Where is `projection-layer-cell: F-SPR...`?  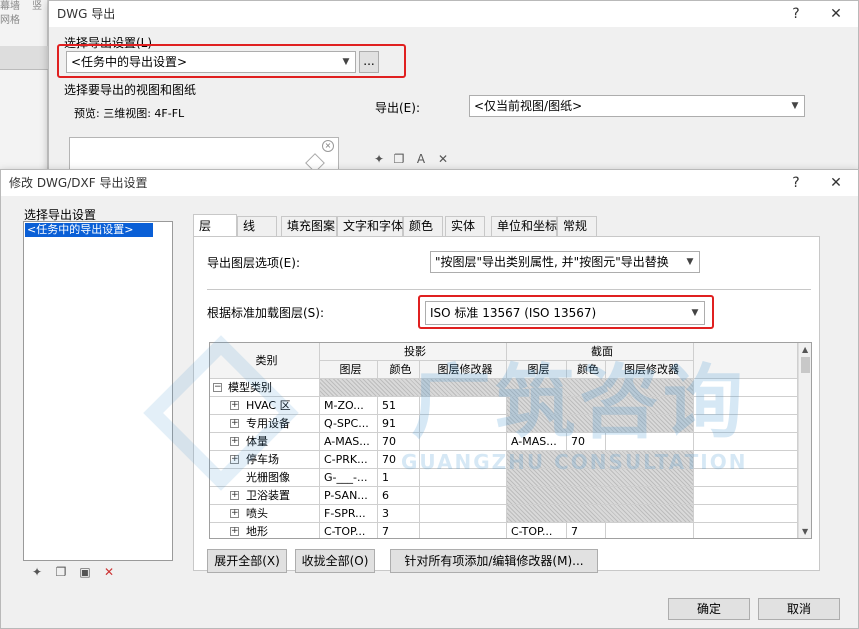 projection-layer-cell: F-SPR... is located at coordinates (349, 514).